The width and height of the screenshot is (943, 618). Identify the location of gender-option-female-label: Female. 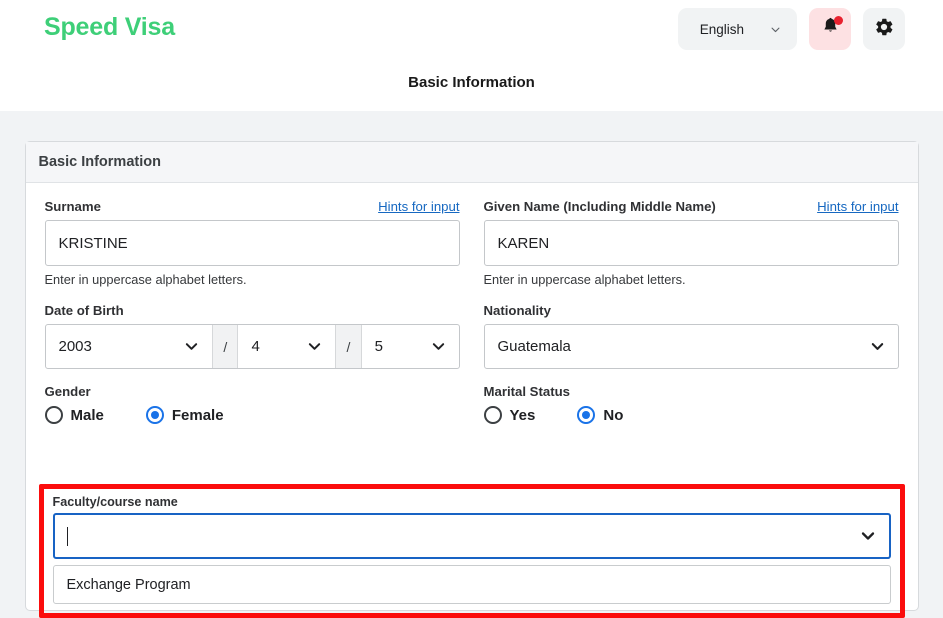
(197, 415).